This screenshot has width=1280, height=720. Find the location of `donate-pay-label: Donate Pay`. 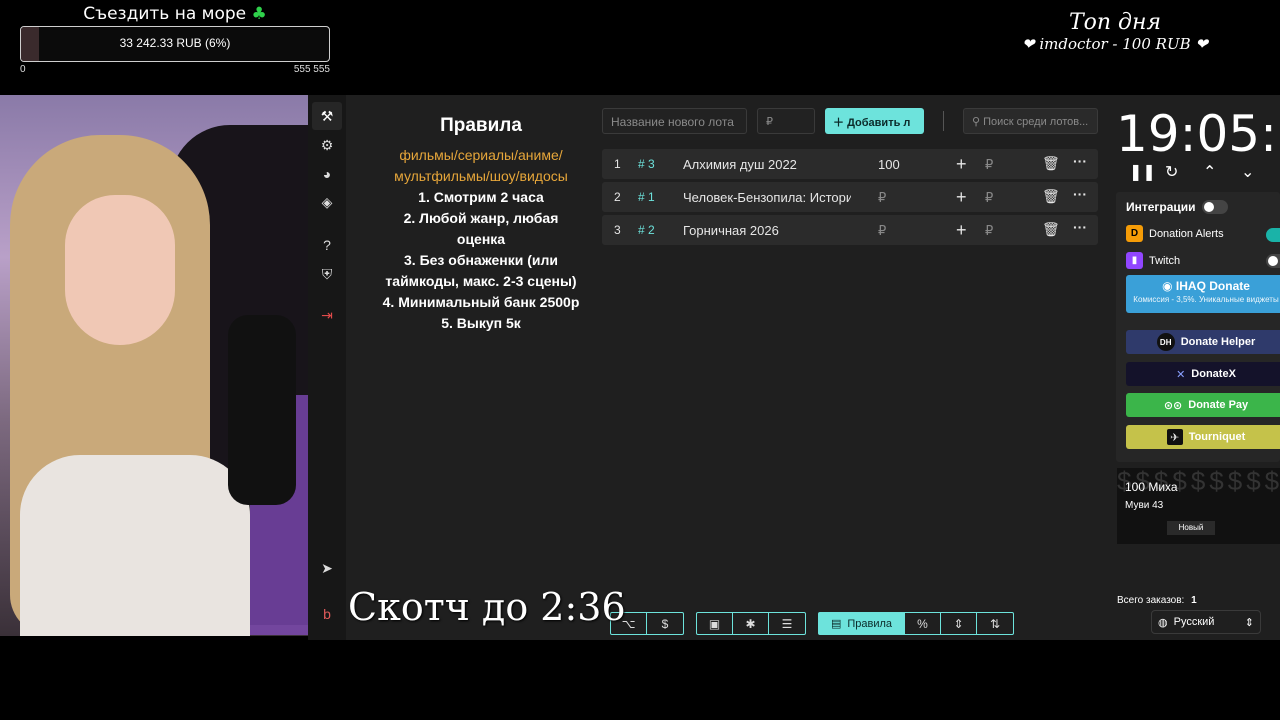

donate-pay-label: Donate Pay is located at coordinates (1218, 405).